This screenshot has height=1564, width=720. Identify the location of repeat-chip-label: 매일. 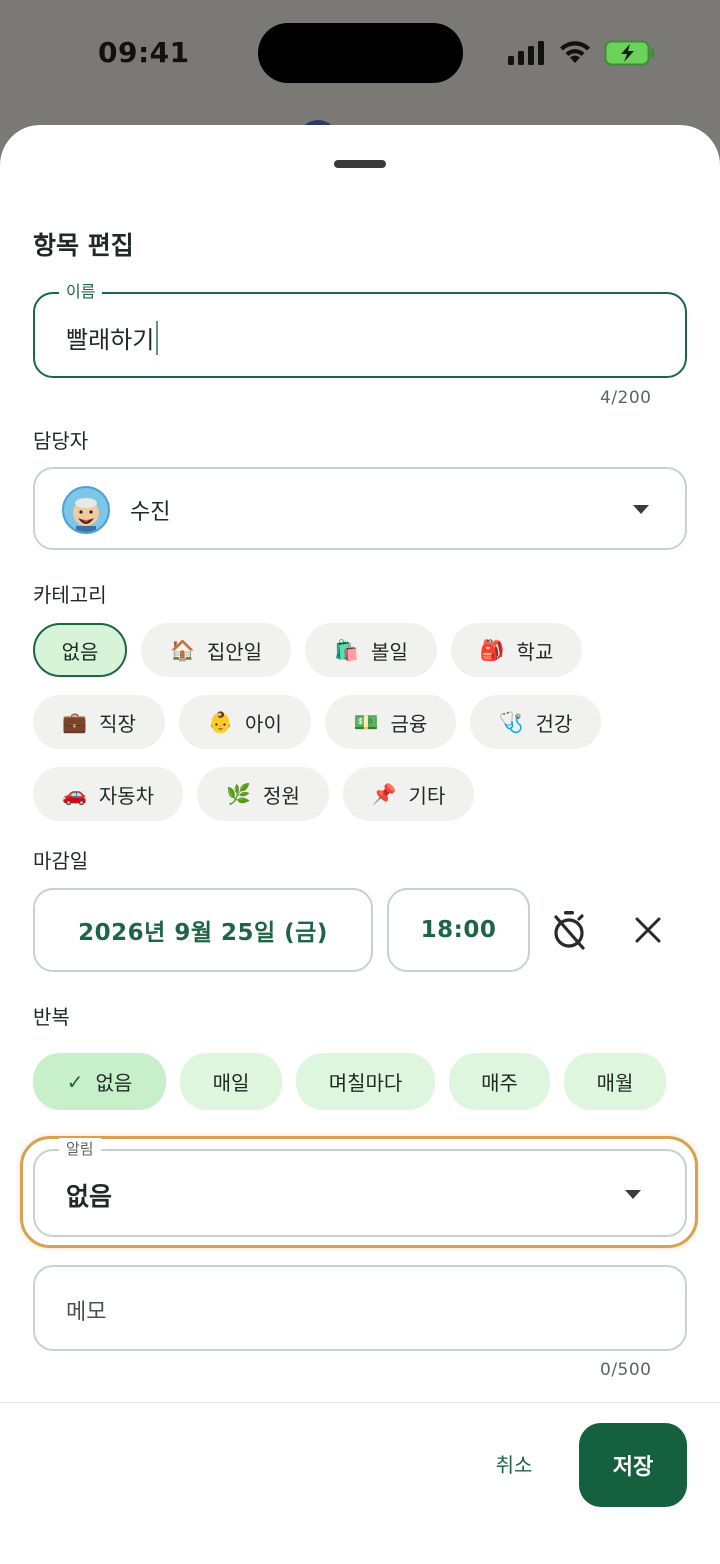
(231, 1083).